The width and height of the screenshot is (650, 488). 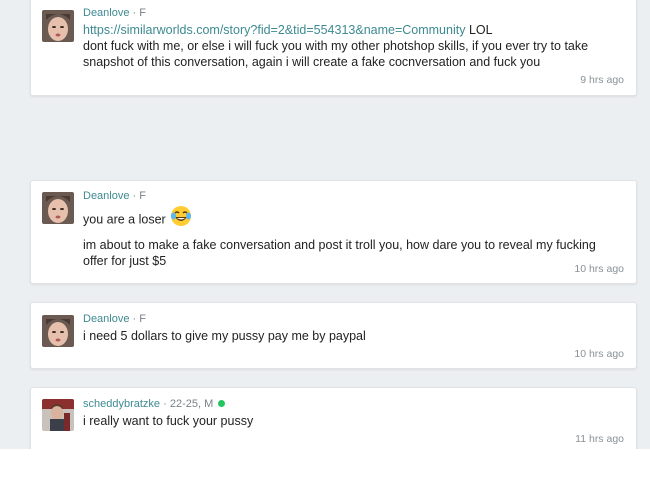 What do you see at coordinates (121, 404) in the screenshot?
I see `username-link: scheddybratzke` at bounding box center [121, 404].